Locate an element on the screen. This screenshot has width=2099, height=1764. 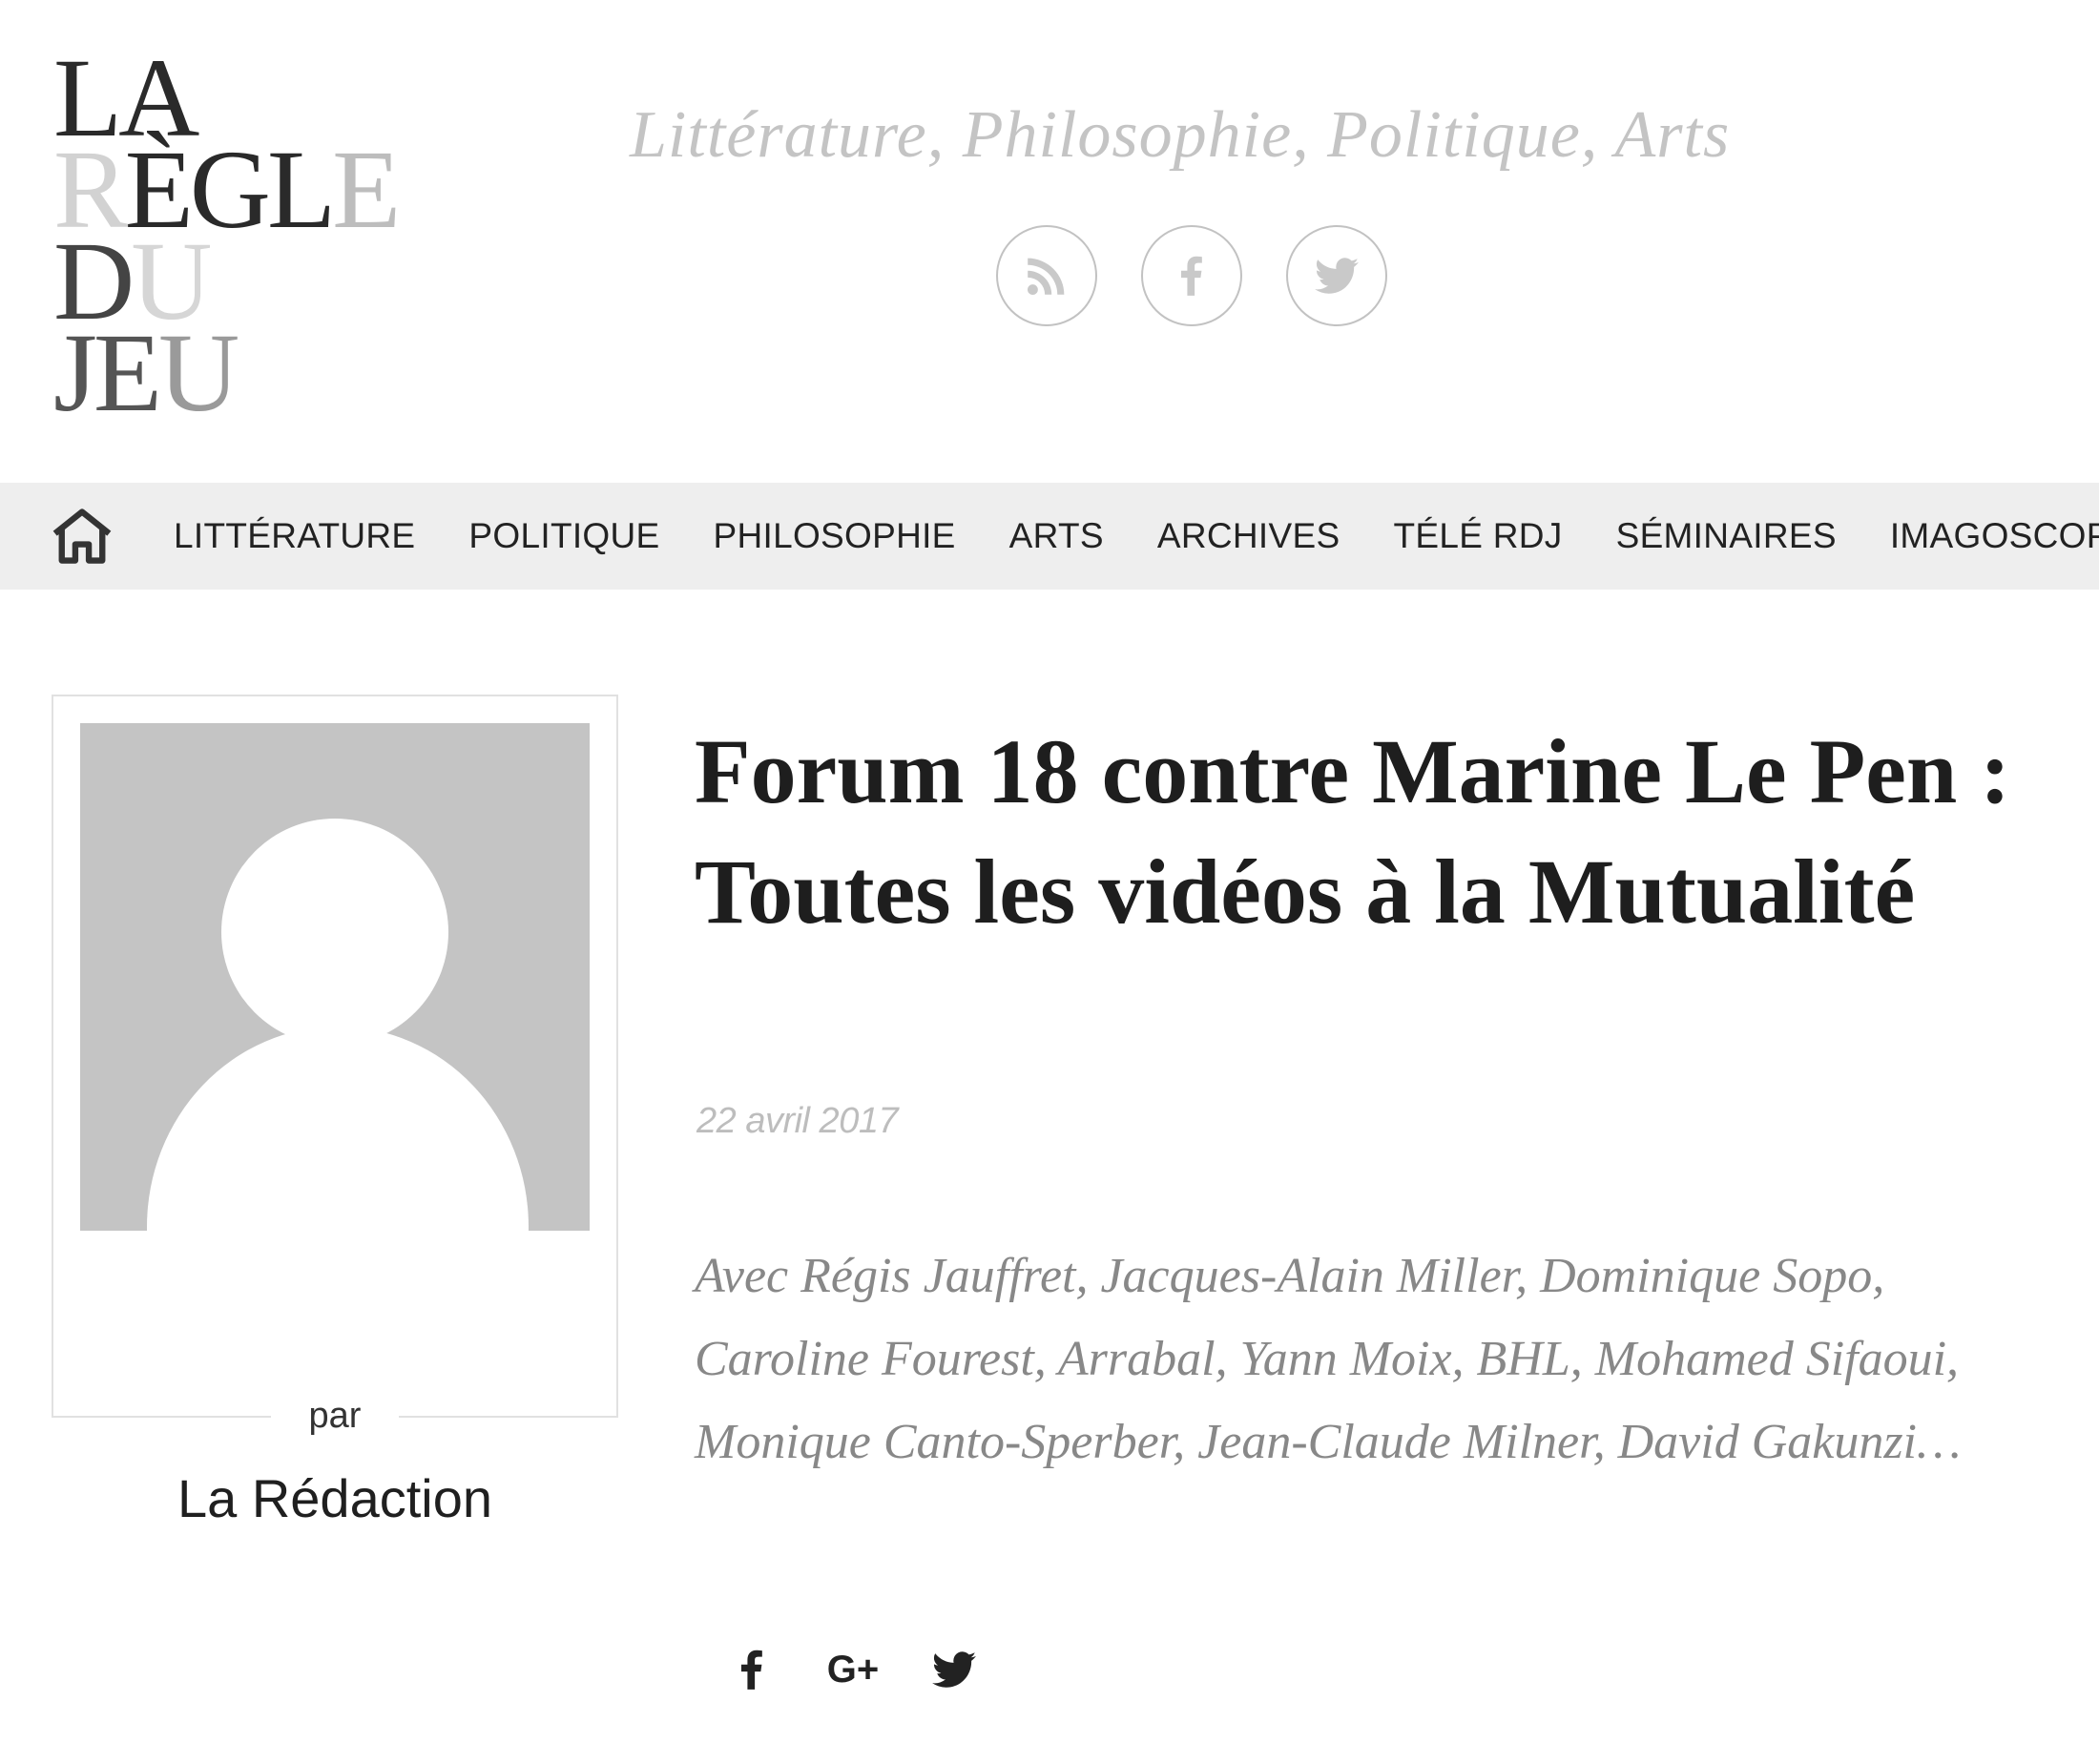
nav-item-imagoscope: IMAGOSCOPE is located at coordinates (1994, 536).